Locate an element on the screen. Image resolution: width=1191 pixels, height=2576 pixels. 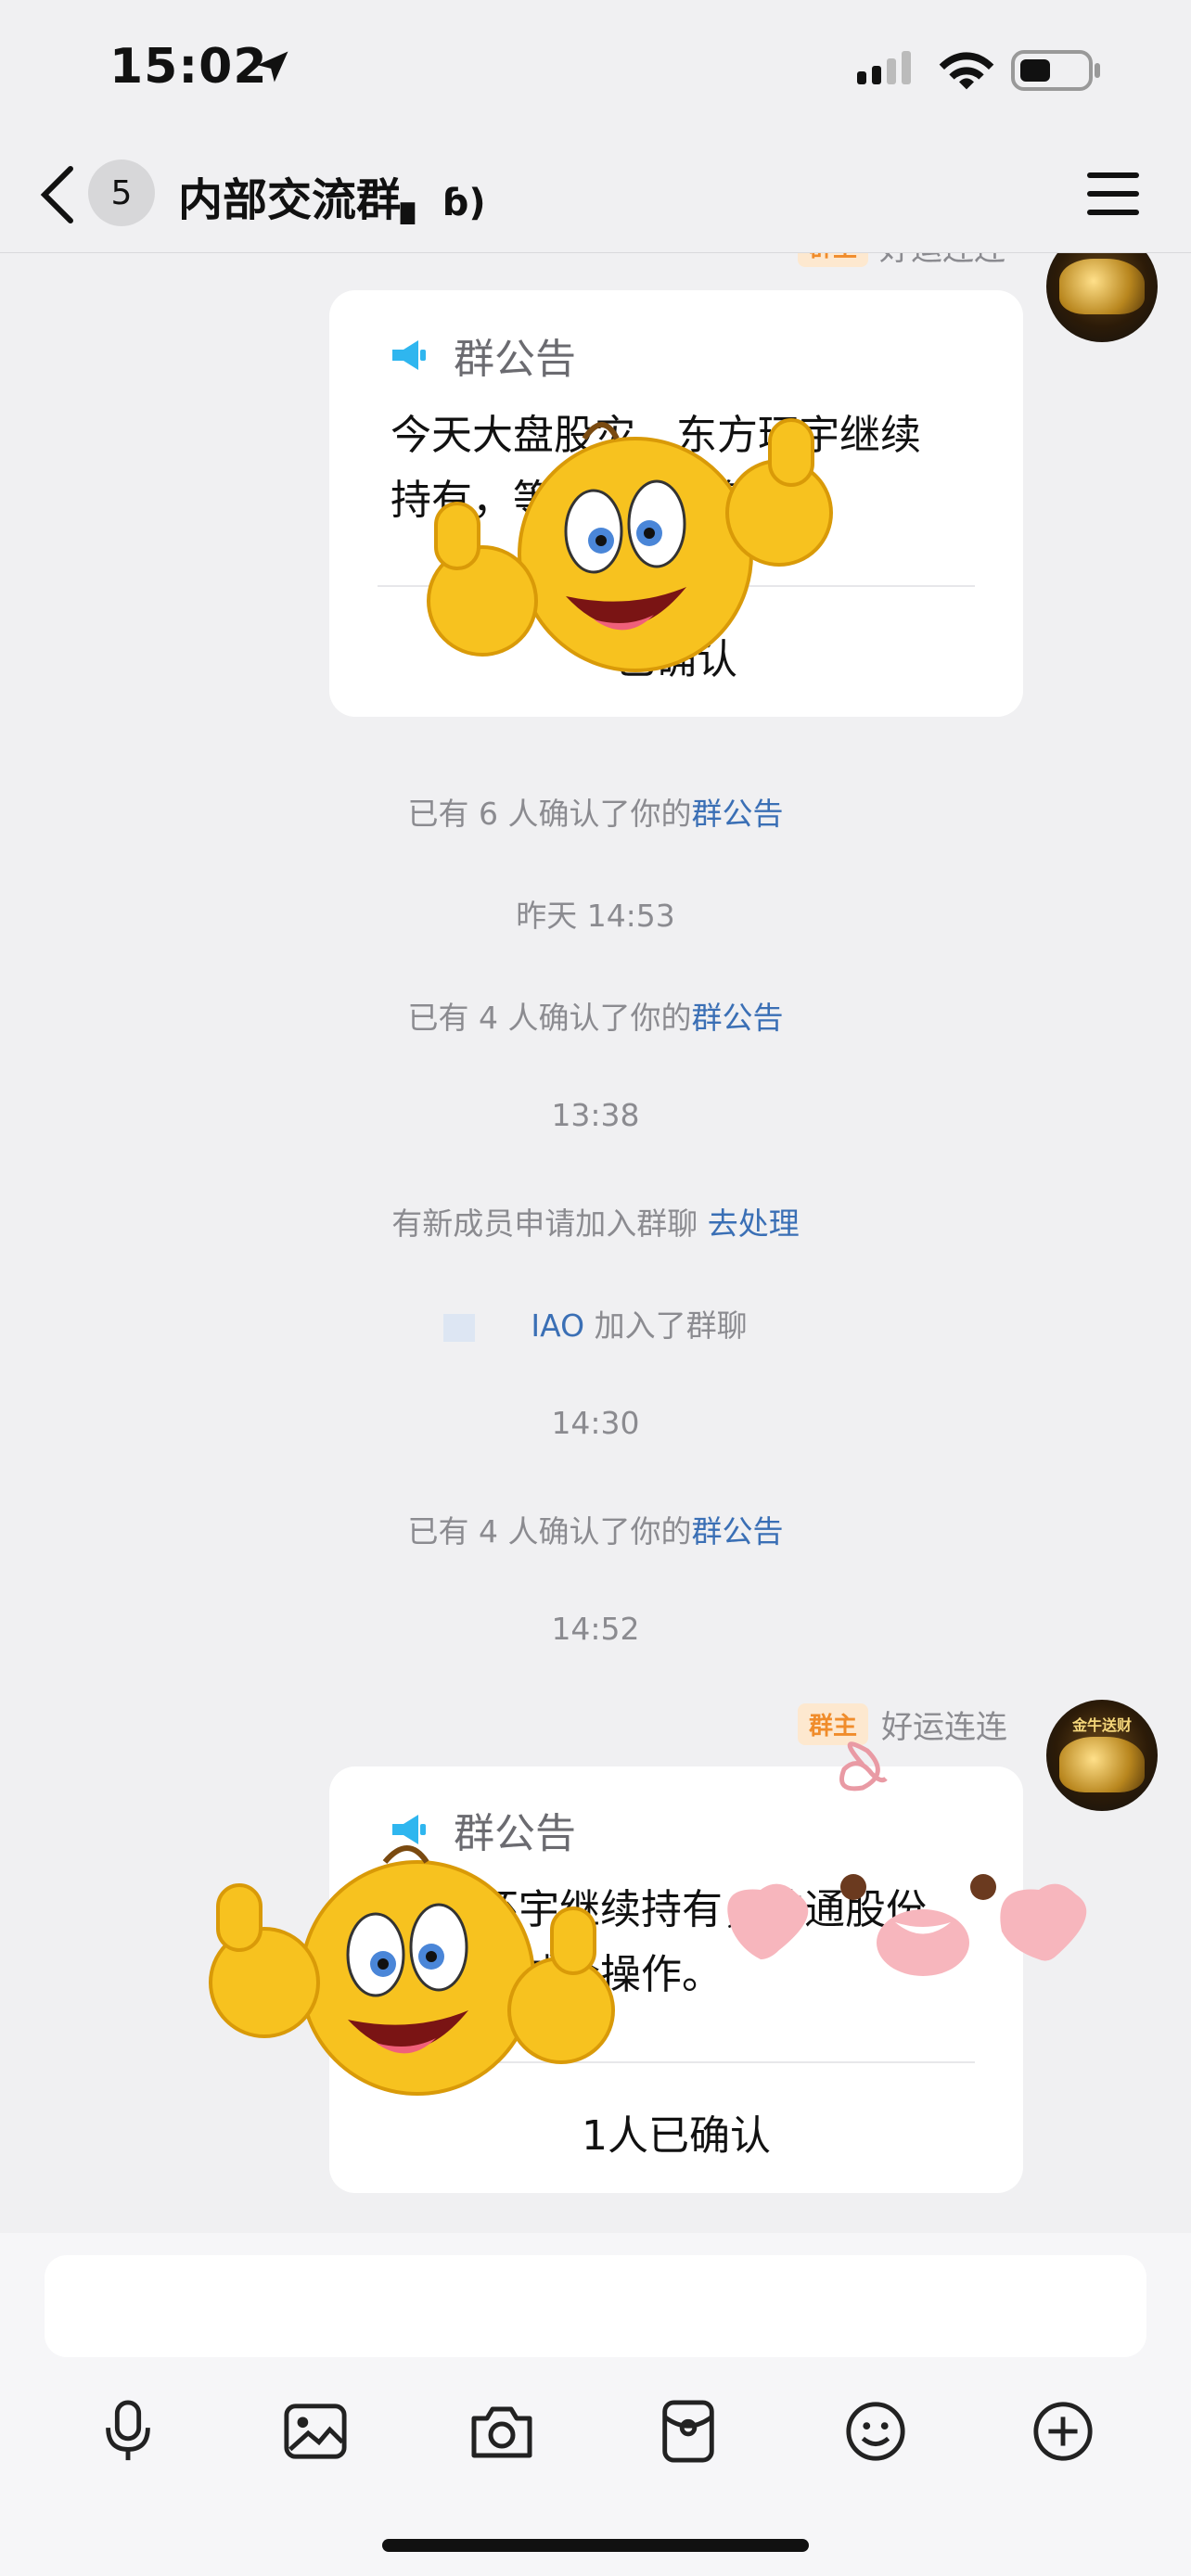
camera-icon is located at coordinates (501, 2432).